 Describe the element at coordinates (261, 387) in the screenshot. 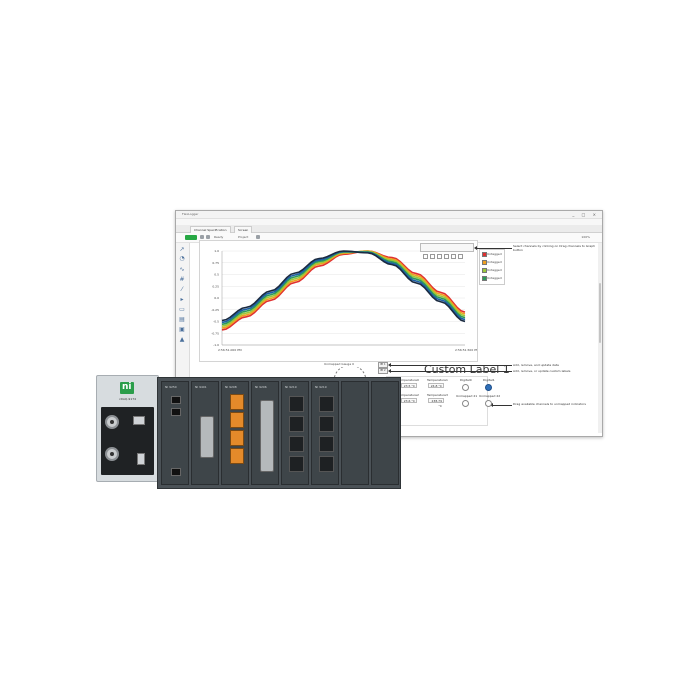

I see `module-label: NI 9206` at that location.